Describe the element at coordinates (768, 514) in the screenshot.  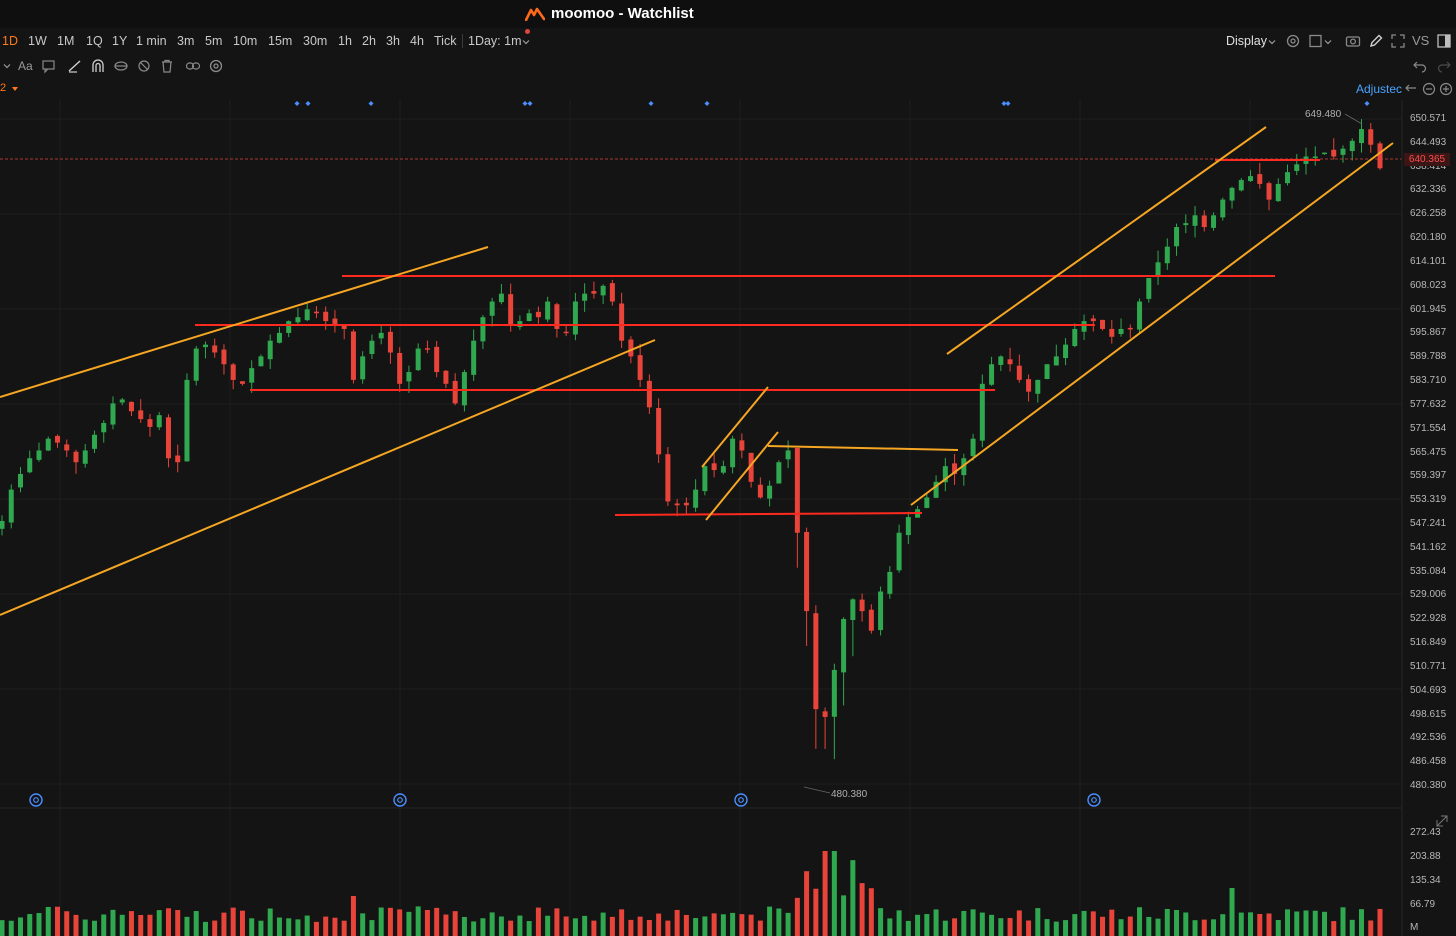
I see `level-line` at that location.